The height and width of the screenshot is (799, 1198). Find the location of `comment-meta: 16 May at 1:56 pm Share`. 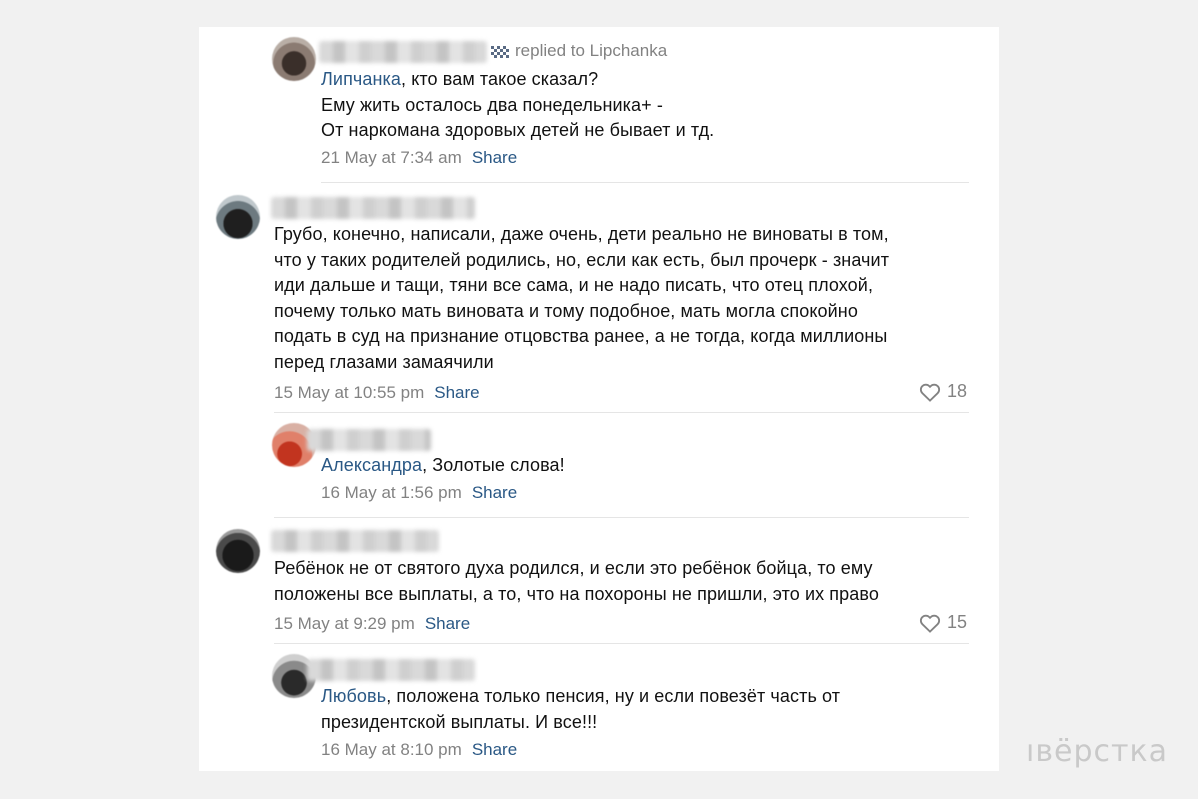

comment-meta: 16 May at 1:56 pm Share is located at coordinates (419, 493).